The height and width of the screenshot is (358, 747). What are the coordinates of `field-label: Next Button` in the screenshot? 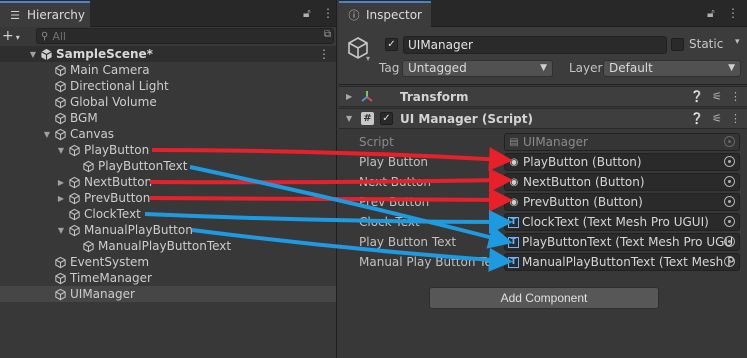 It's located at (395, 182).